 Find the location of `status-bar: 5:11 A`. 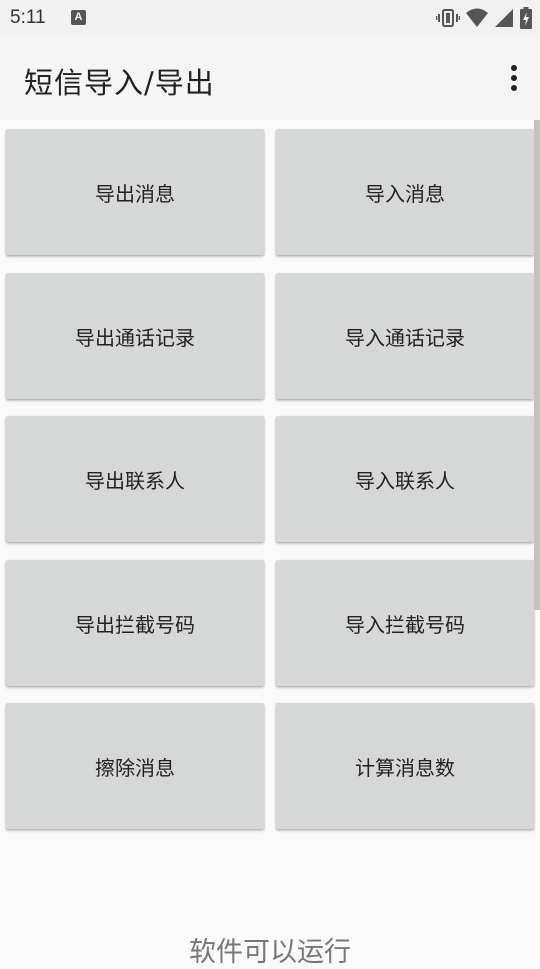

status-bar: 5:11 A is located at coordinates (270, 18).